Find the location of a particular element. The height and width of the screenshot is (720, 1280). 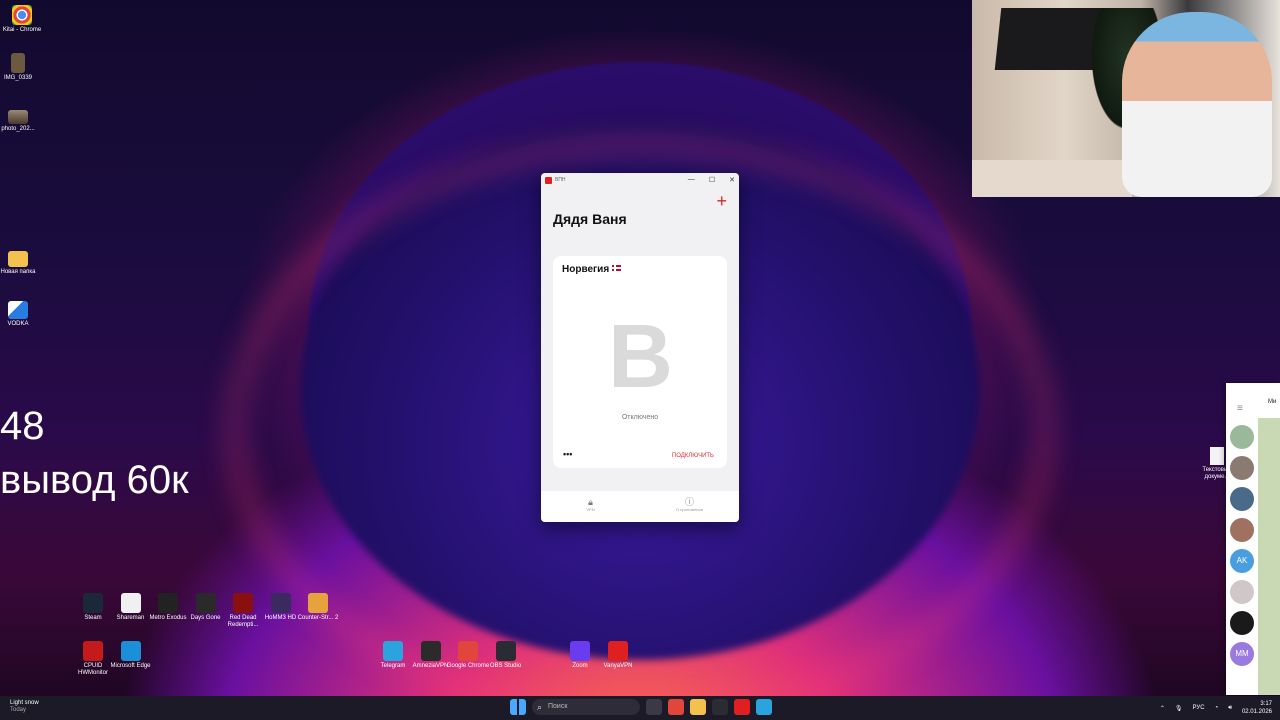

zoom-icon is located at coordinates (580, 651).